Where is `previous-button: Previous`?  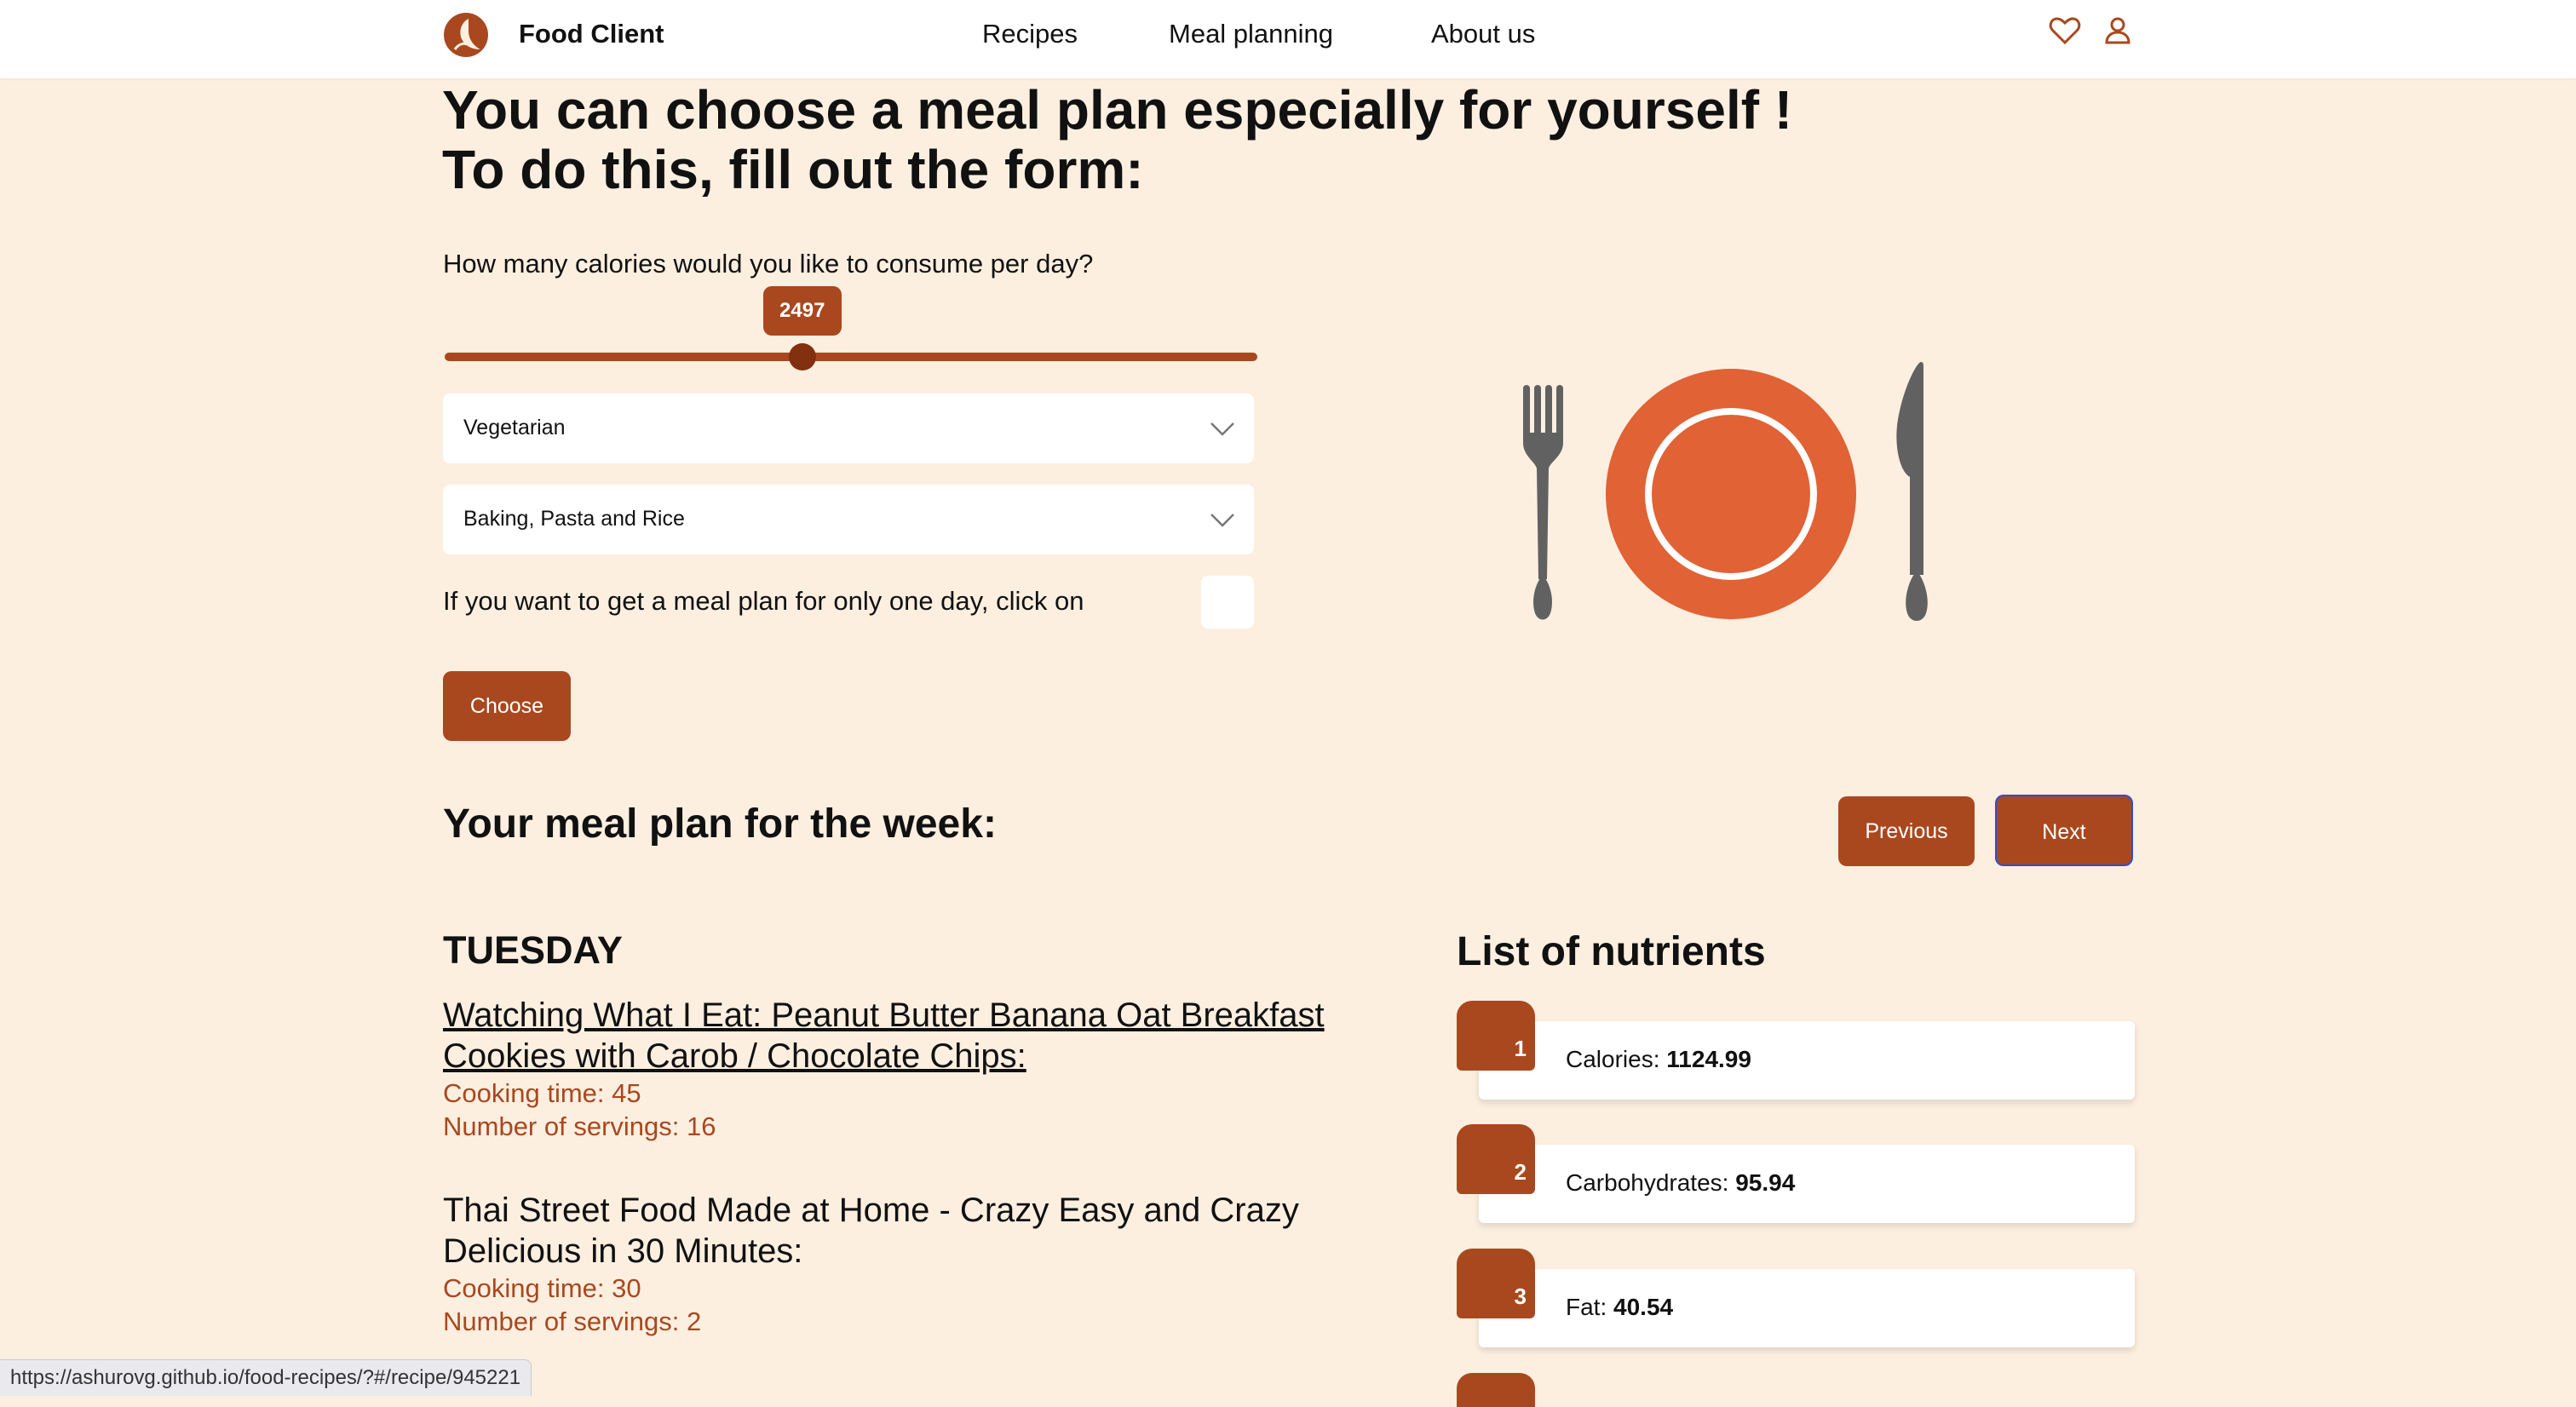
previous-button: Previous is located at coordinates (1907, 831).